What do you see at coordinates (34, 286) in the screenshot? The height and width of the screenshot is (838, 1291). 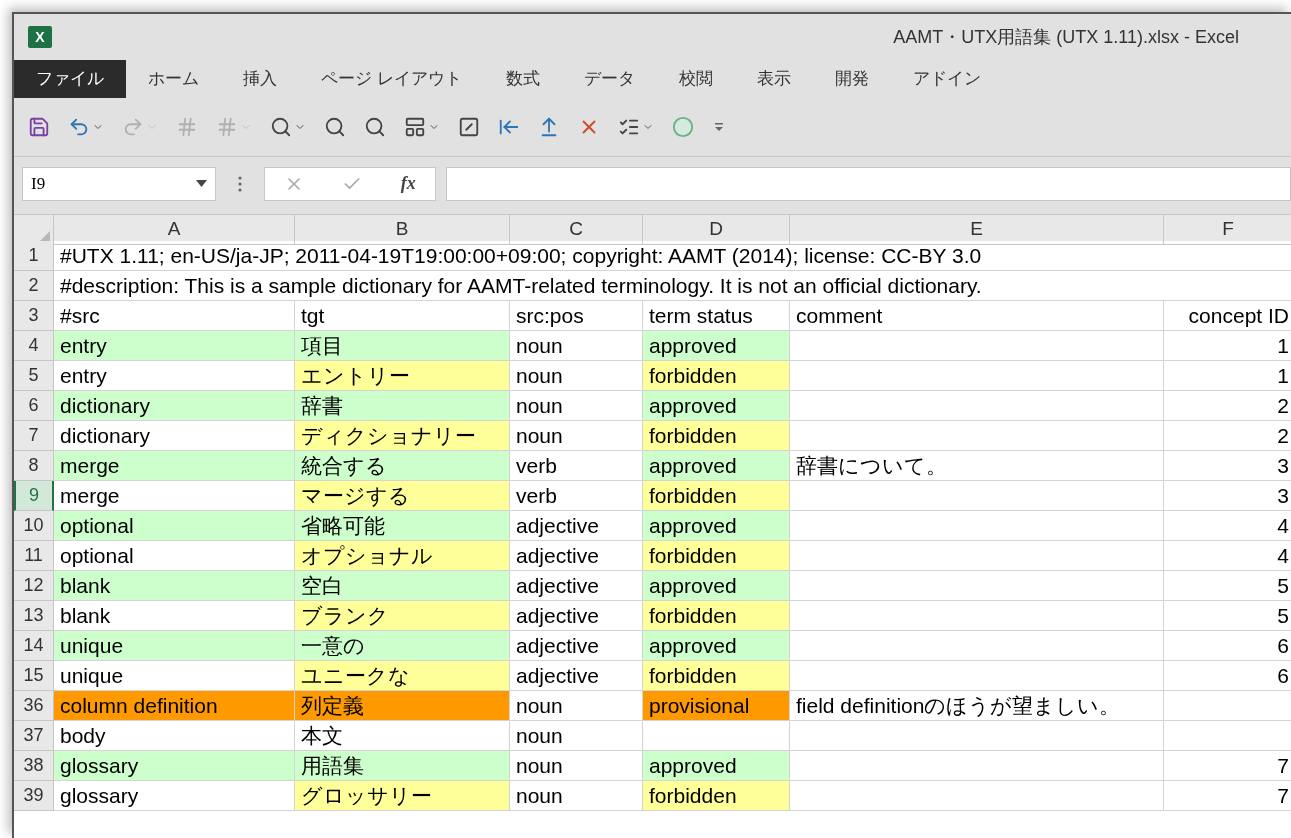 I see `row-header: 2` at bounding box center [34, 286].